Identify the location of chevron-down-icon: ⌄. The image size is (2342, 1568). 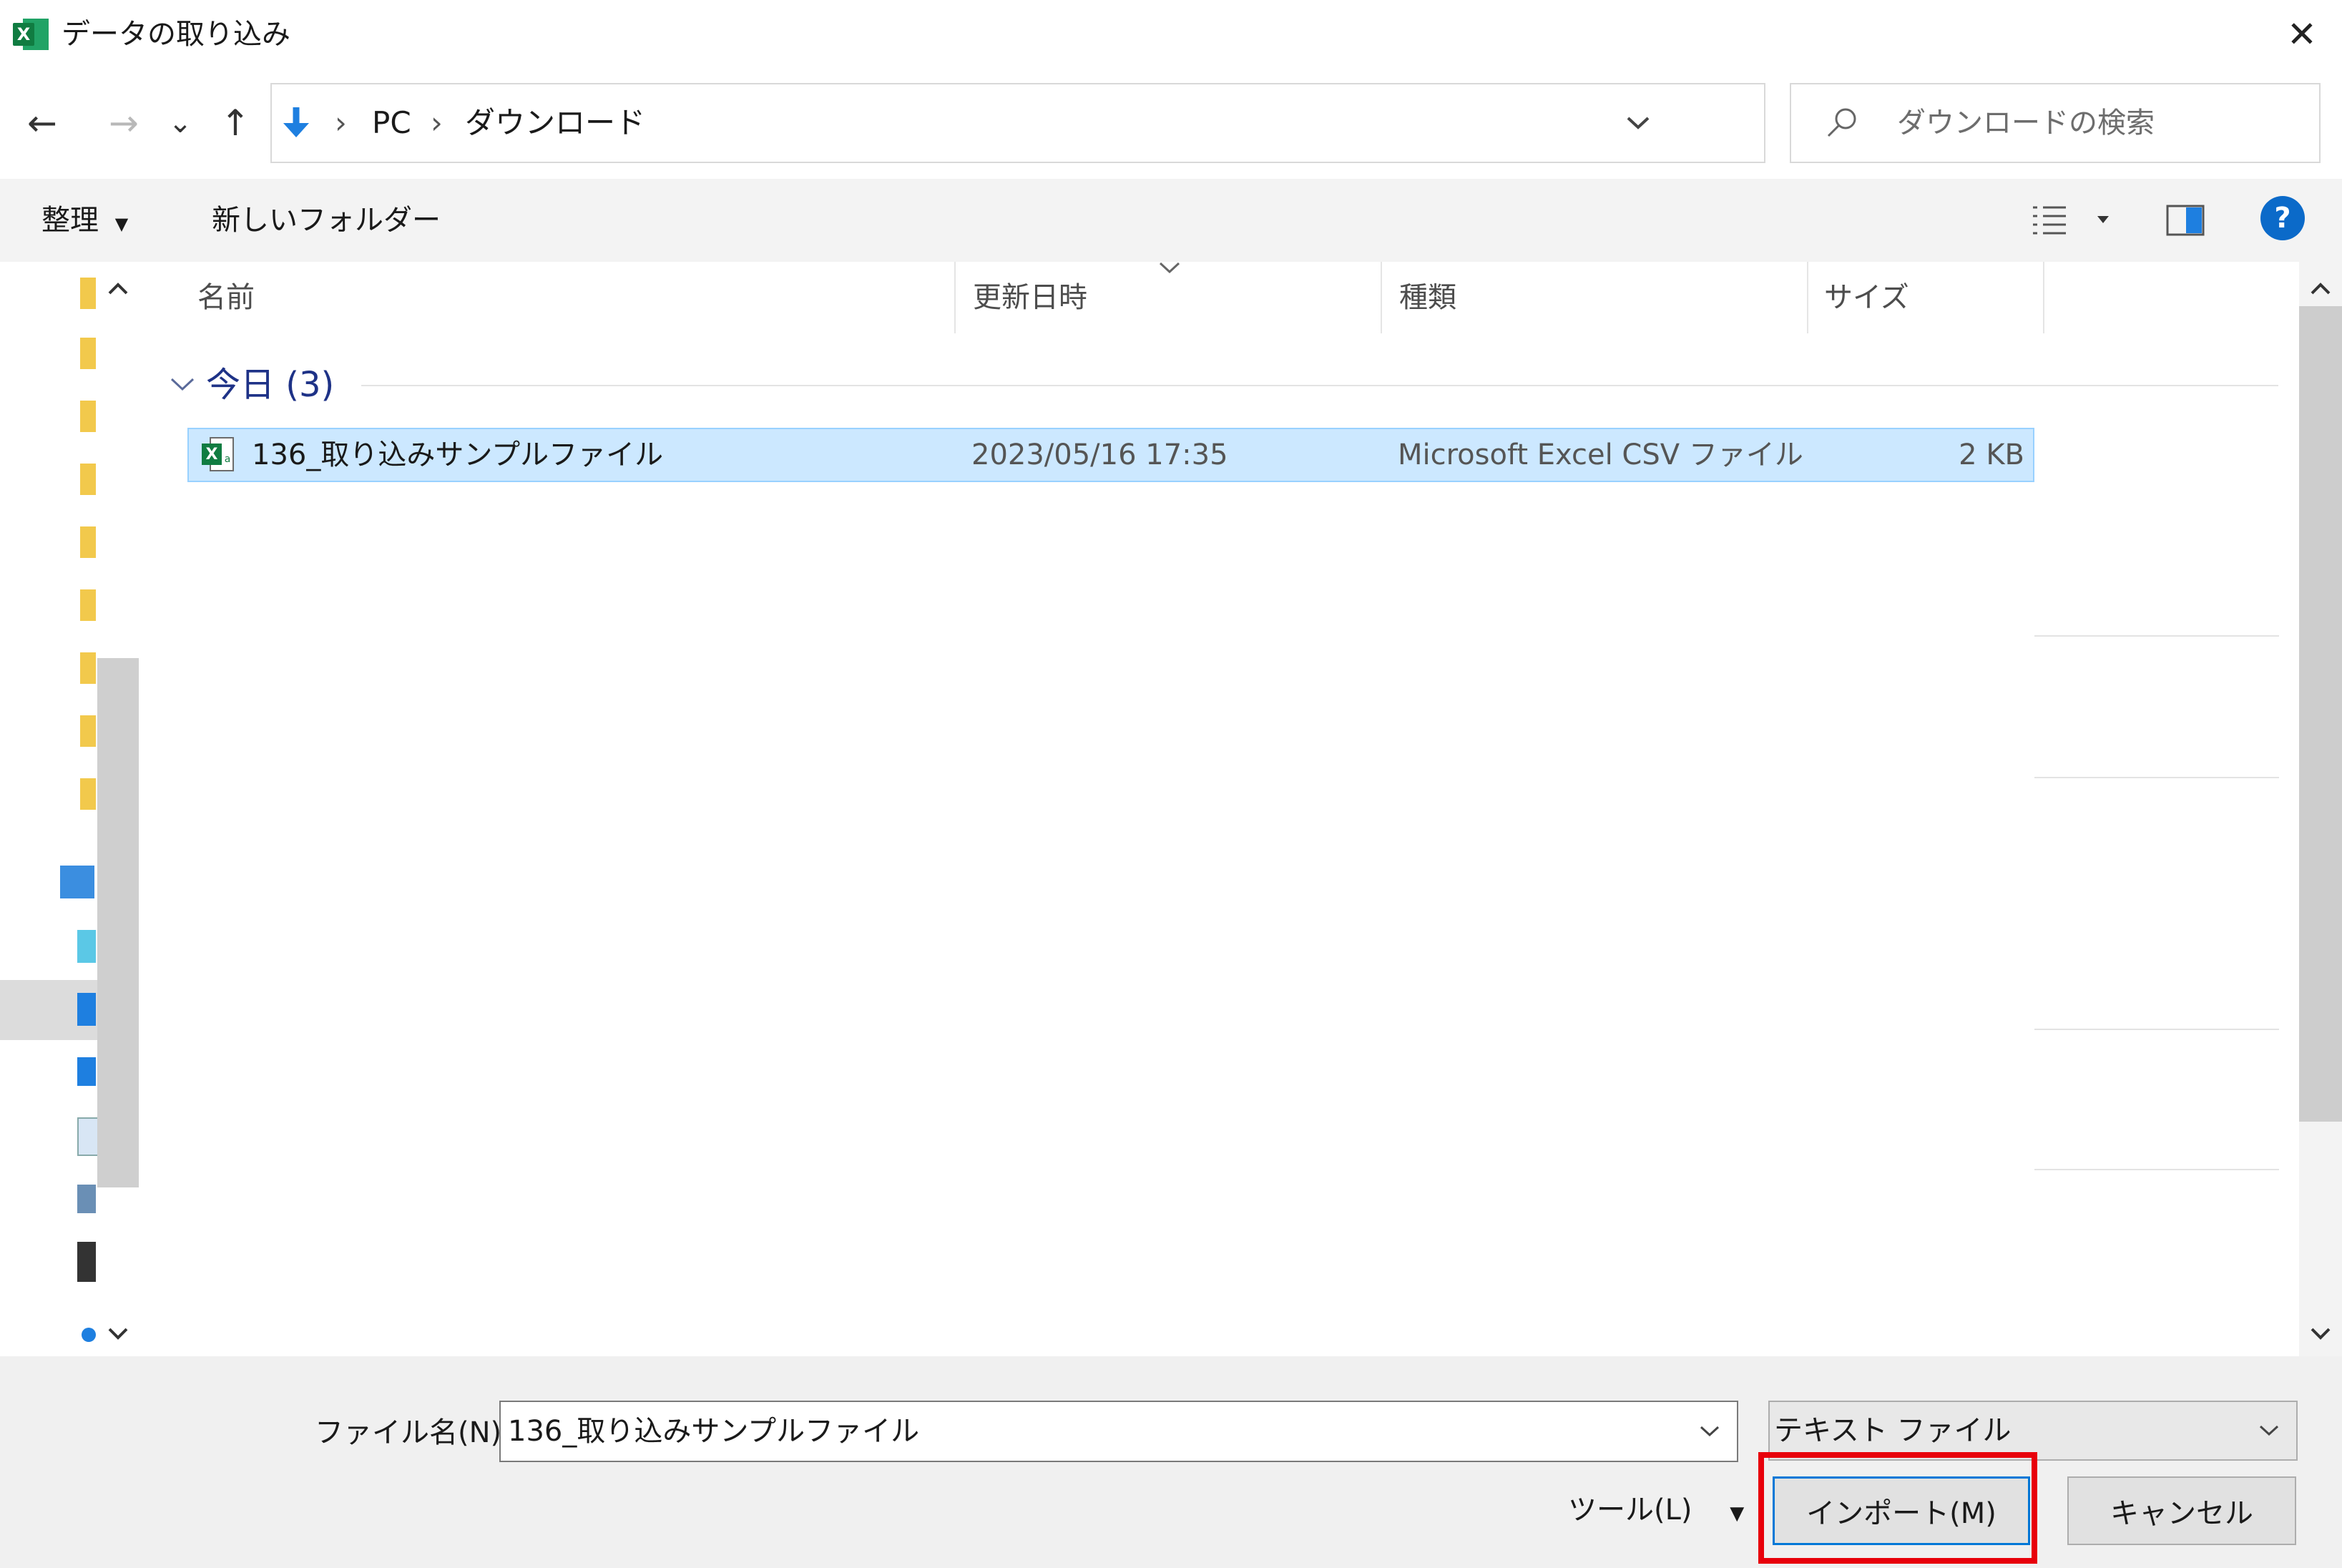
(180, 123).